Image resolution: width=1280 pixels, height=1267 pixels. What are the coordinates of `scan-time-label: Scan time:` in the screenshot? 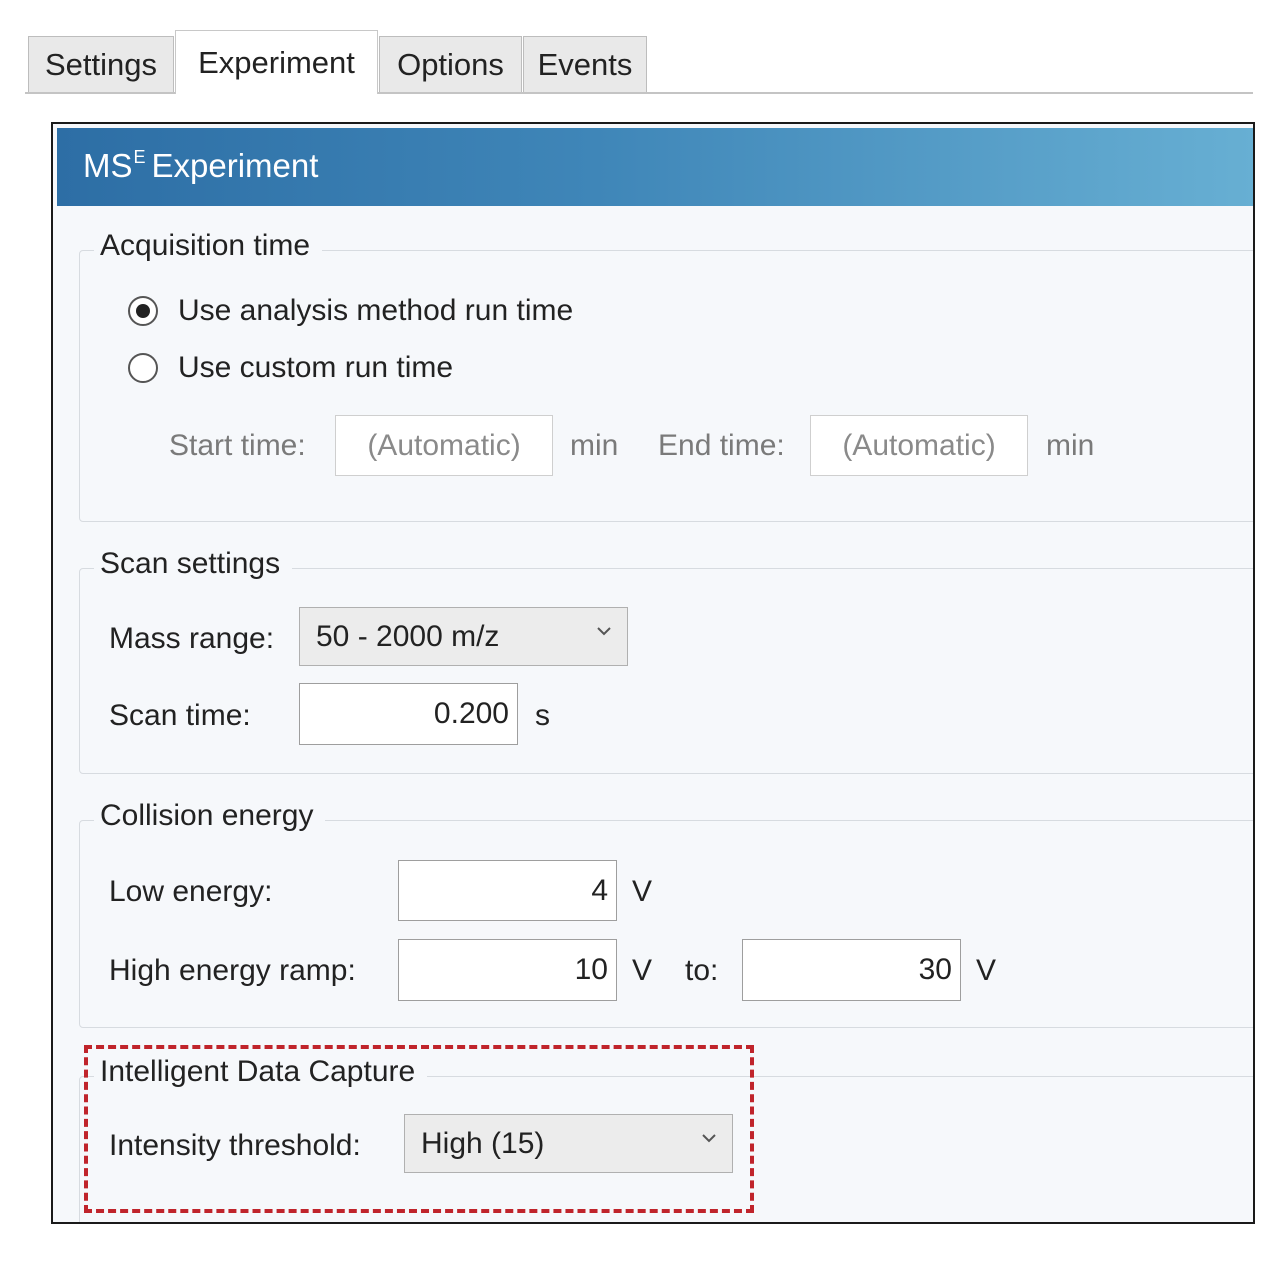 It's located at (180, 715).